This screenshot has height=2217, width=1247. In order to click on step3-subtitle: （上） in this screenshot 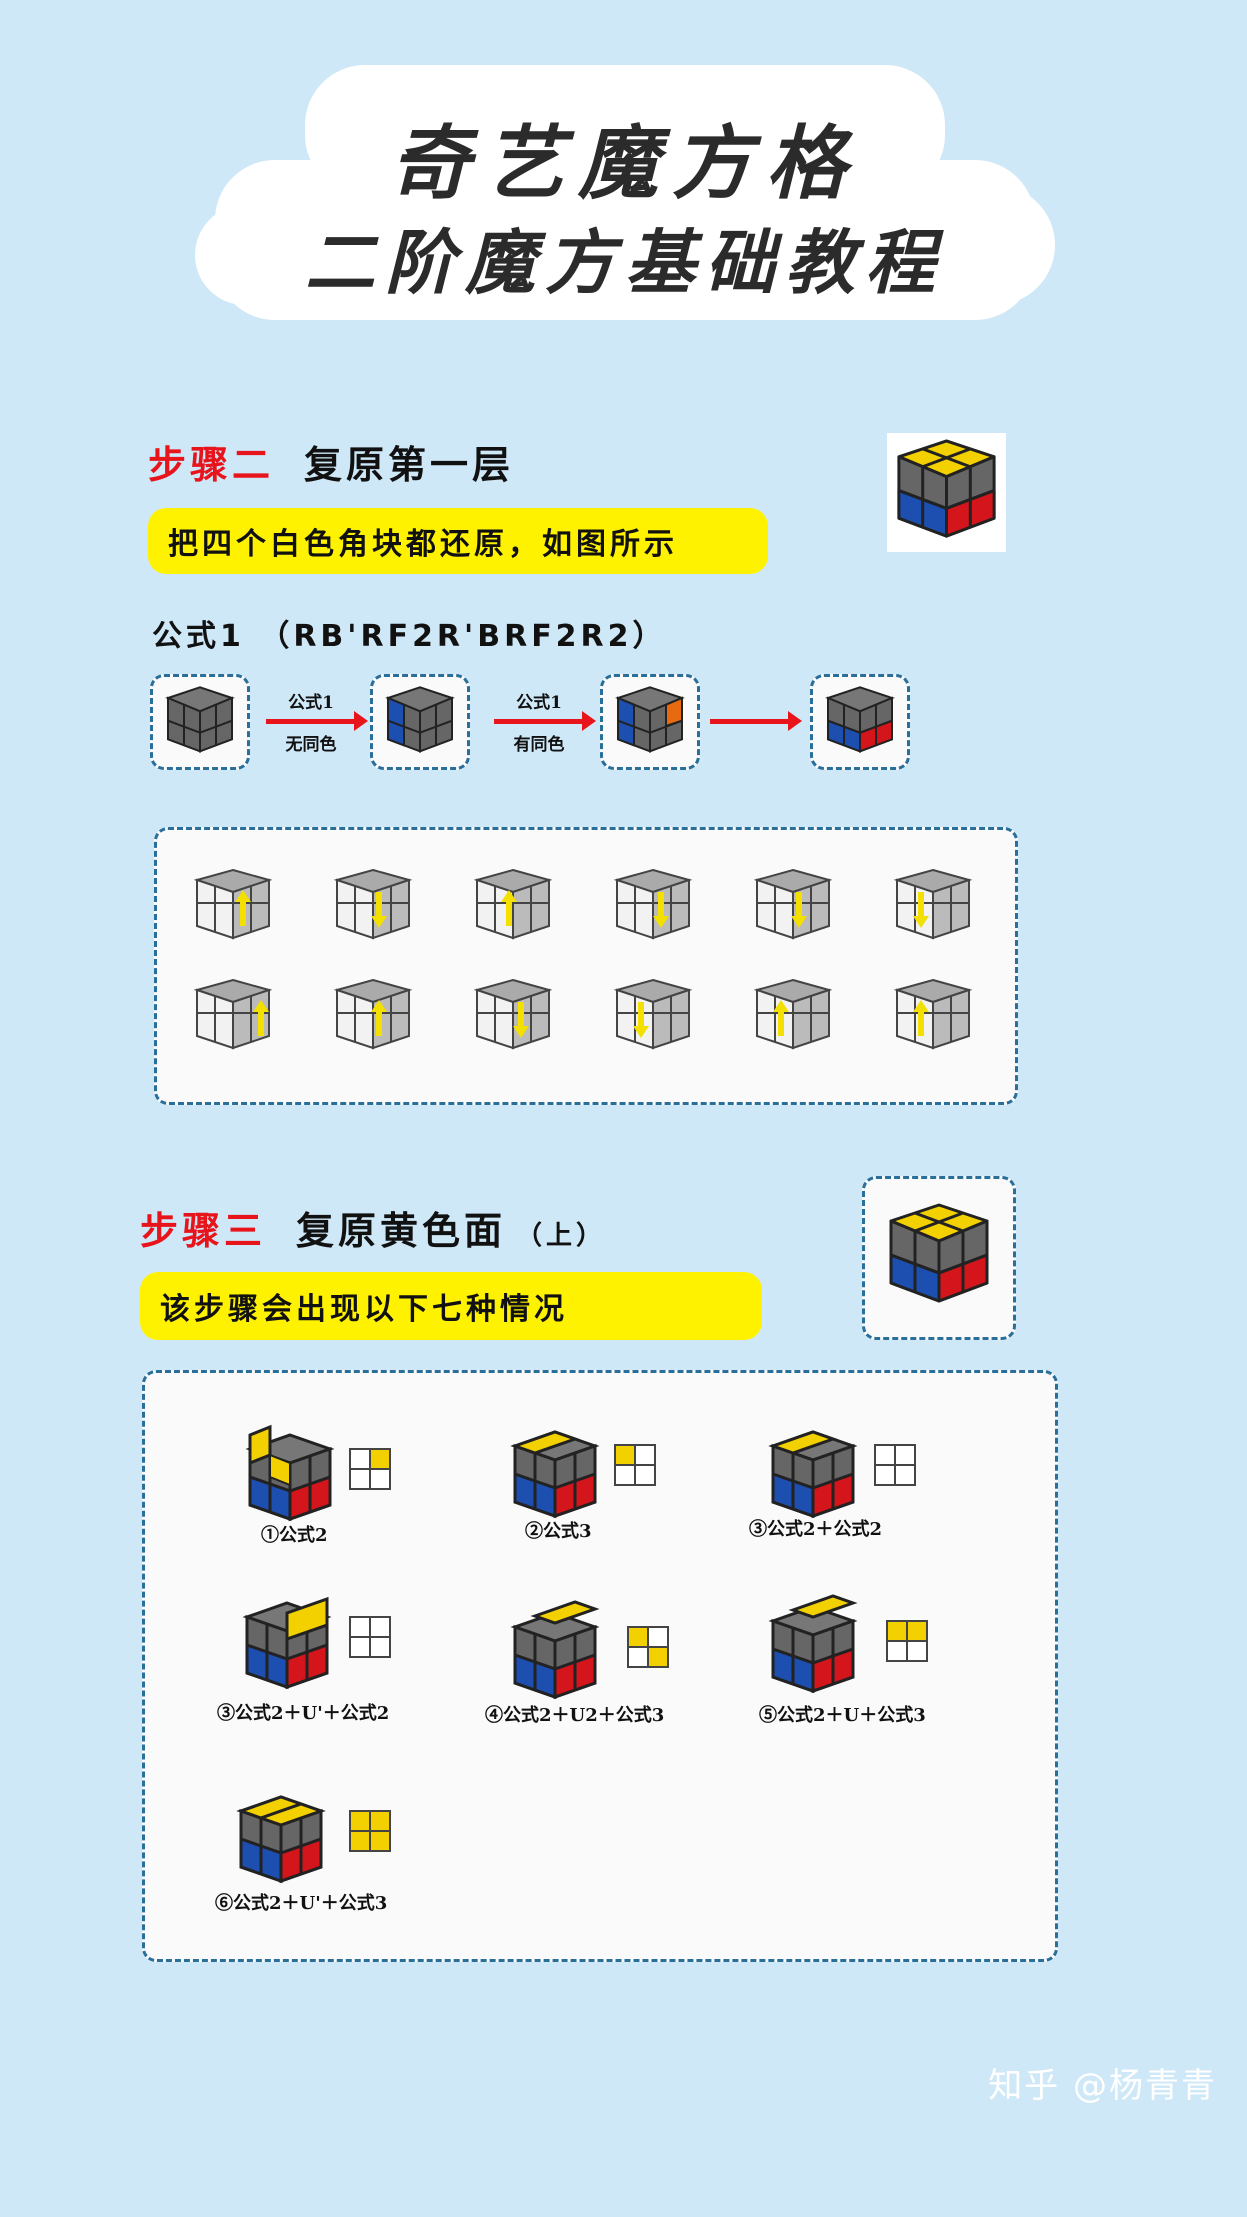, I will do `click(561, 1236)`.